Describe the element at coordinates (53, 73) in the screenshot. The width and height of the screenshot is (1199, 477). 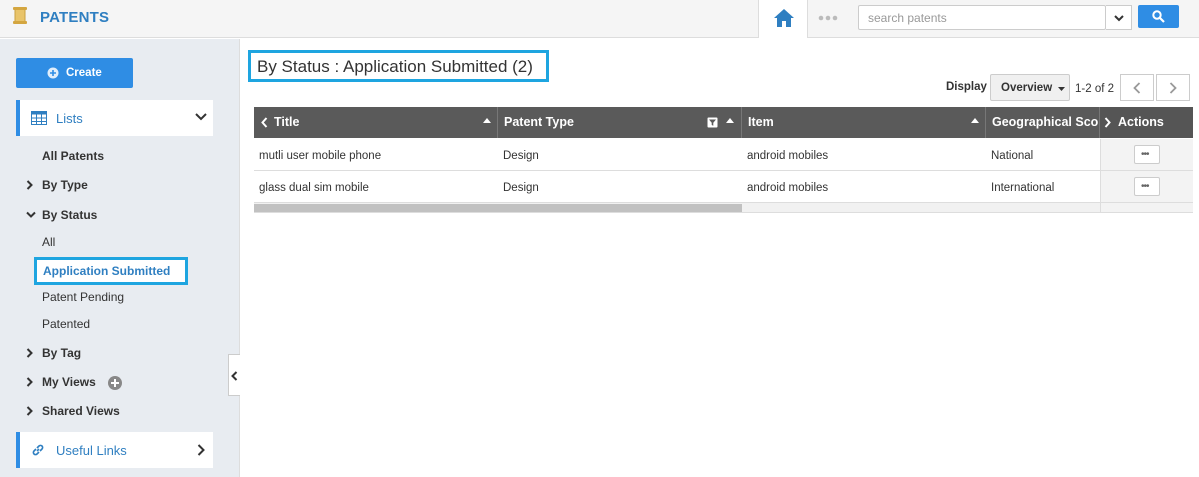
I see `plus-circle-icon` at that location.